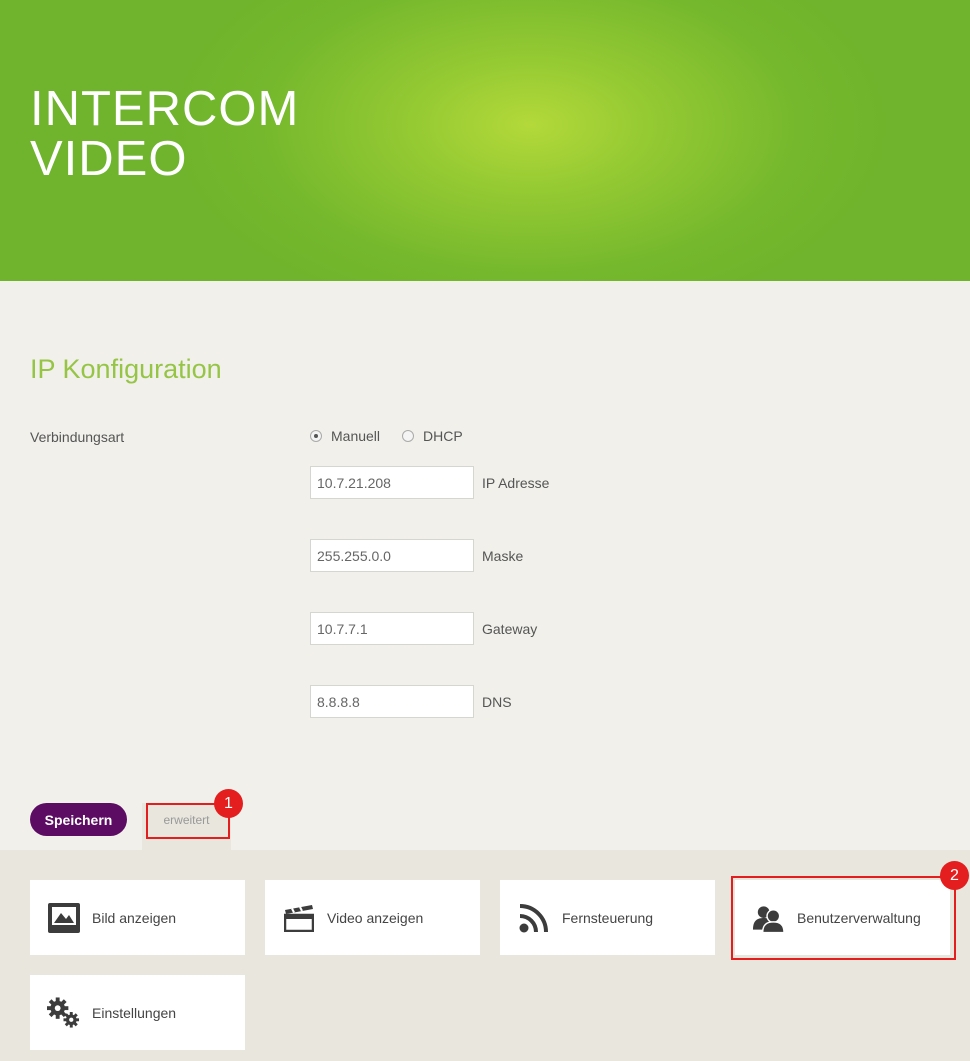  Describe the element at coordinates (134, 917) in the screenshot. I see `tile-show-image-label: Bild anzeigen` at that location.